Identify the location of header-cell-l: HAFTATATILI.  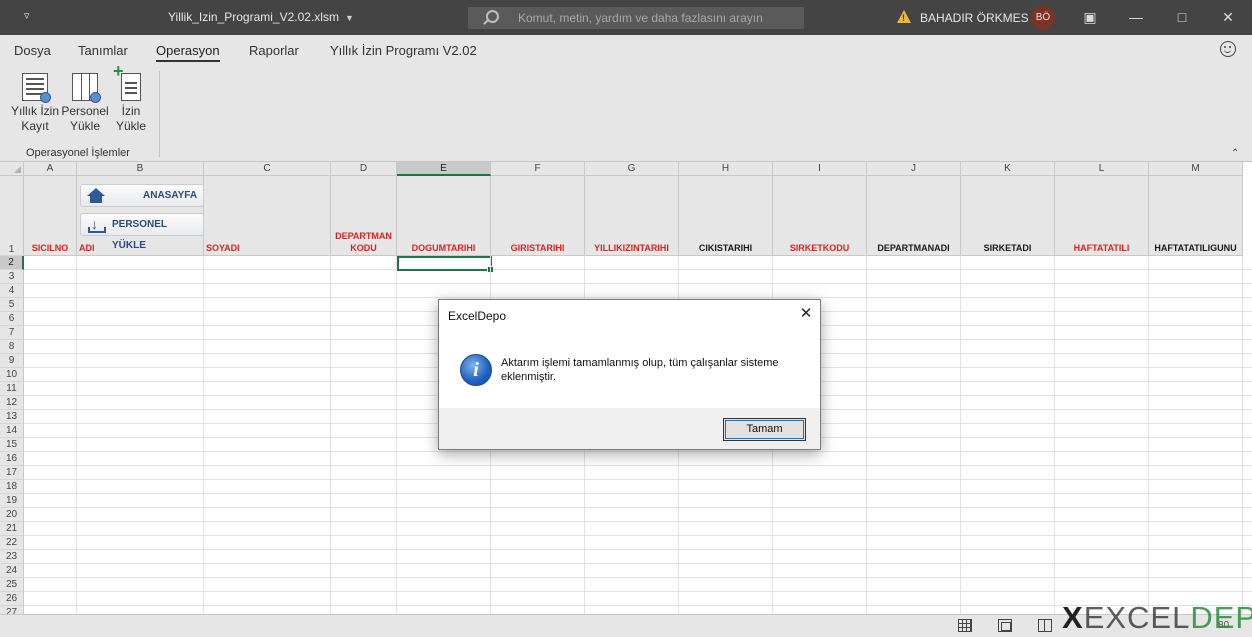
(1102, 216).